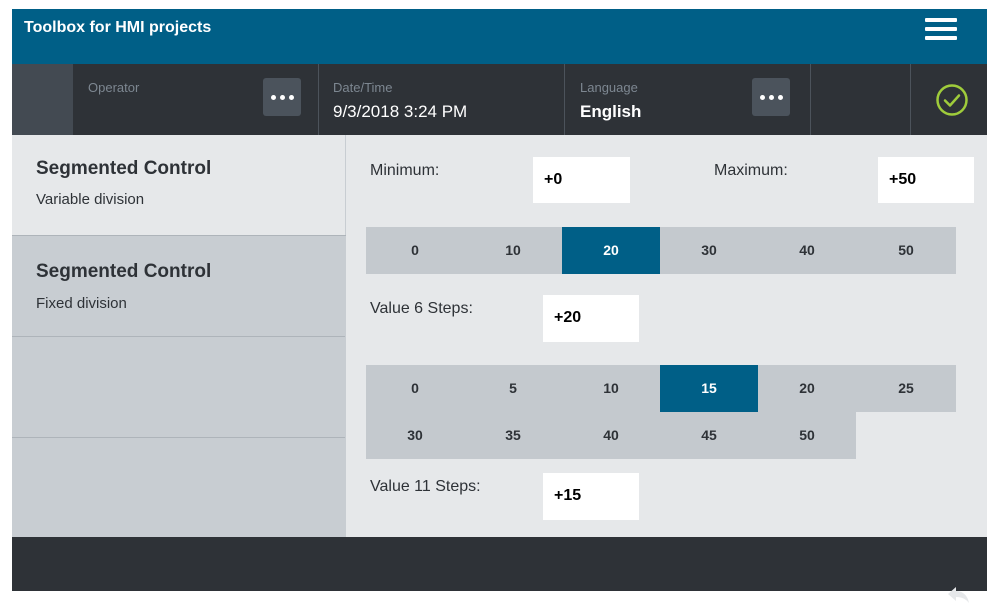  Describe the element at coordinates (926, 180) in the screenshot. I see `maximum-input: +50` at that location.